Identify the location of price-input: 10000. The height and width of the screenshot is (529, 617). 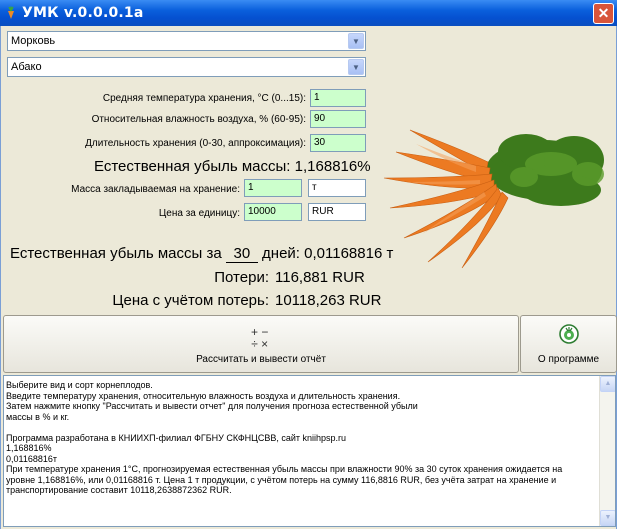
(273, 212).